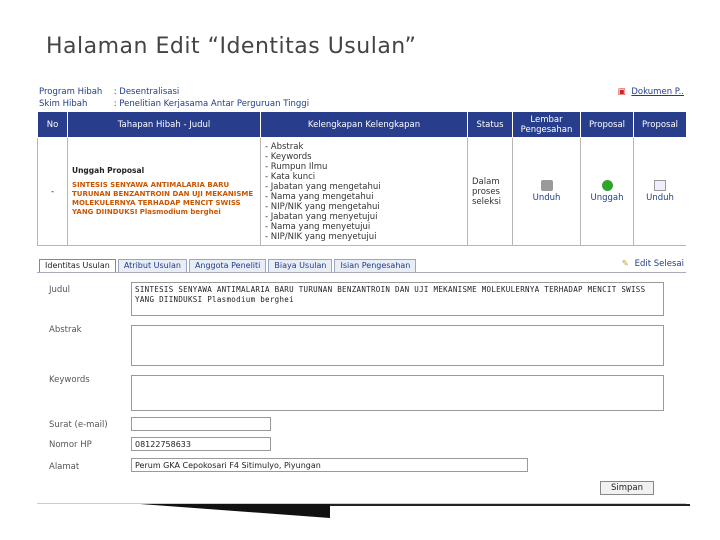  What do you see at coordinates (52, 191) in the screenshot?
I see `row-no: -` at bounding box center [52, 191].